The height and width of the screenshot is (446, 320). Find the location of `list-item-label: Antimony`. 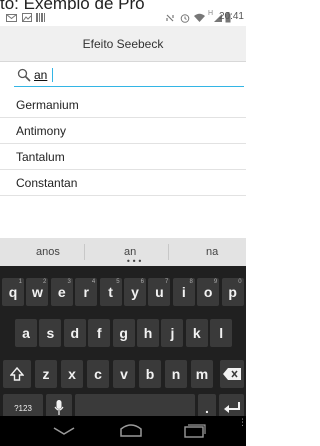

list-item-label: Antimony is located at coordinates (41, 130).